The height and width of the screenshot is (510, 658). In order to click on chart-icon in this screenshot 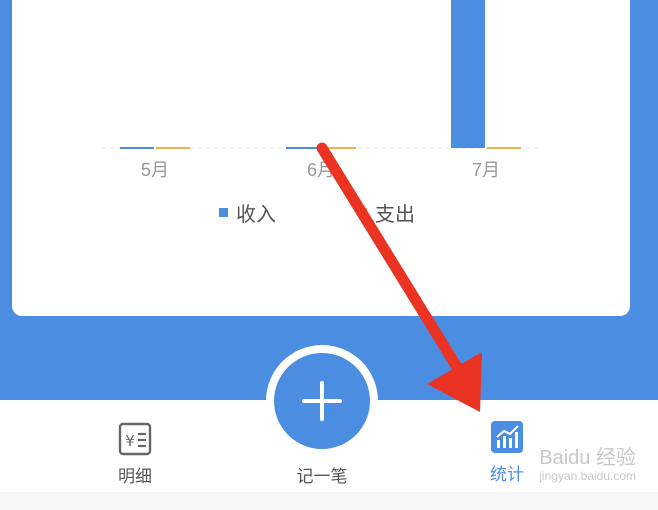, I will do `click(507, 437)`.